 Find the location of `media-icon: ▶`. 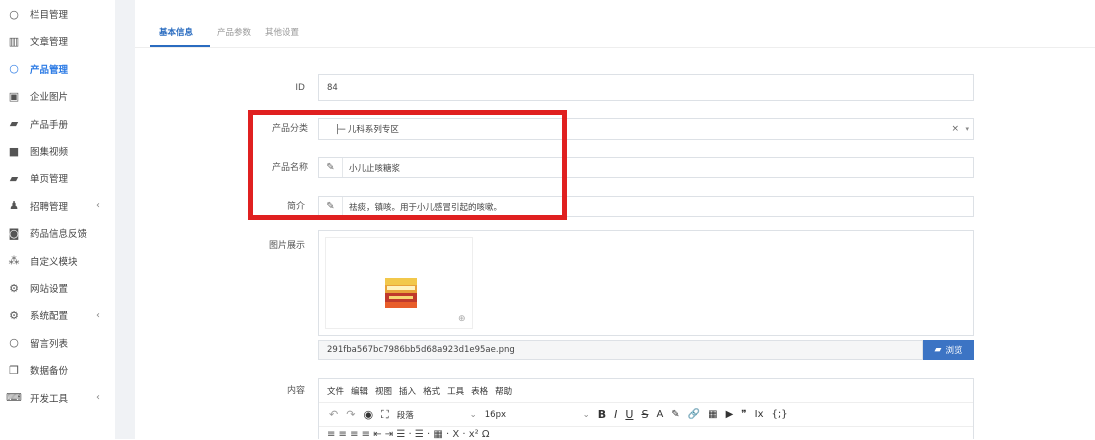

media-icon: ▶ is located at coordinates (730, 414).